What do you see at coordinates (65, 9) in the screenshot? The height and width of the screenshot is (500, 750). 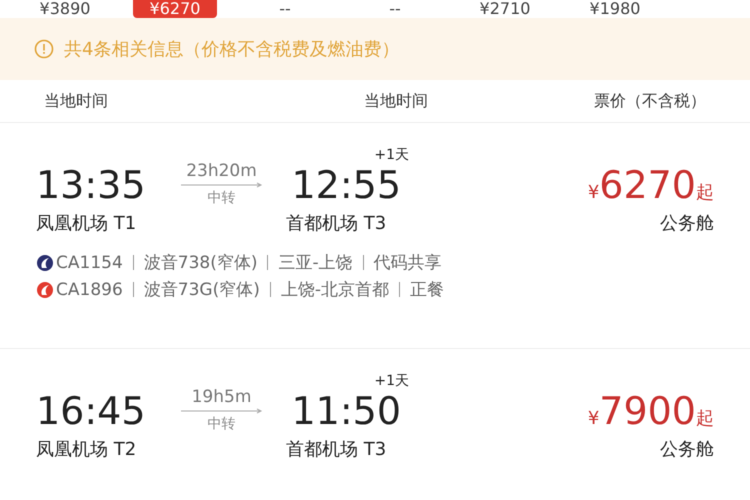 I see `price-tab: ¥3890` at bounding box center [65, 9].